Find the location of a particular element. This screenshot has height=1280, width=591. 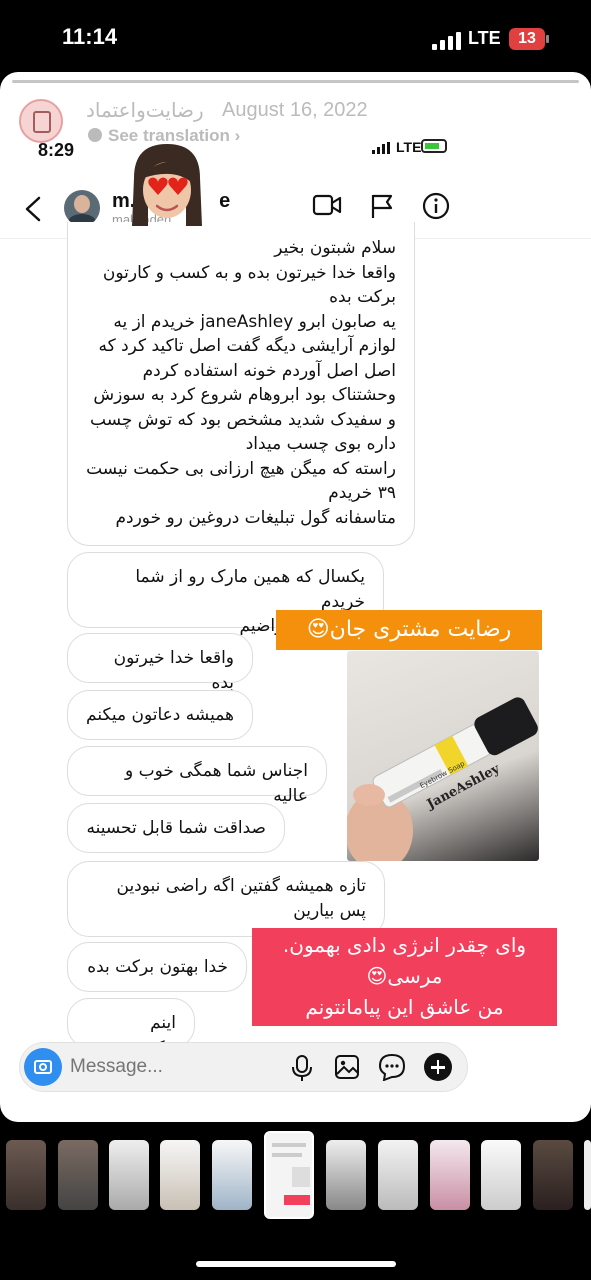

inner-network-label: LTE is located at coordinates (409, 147).